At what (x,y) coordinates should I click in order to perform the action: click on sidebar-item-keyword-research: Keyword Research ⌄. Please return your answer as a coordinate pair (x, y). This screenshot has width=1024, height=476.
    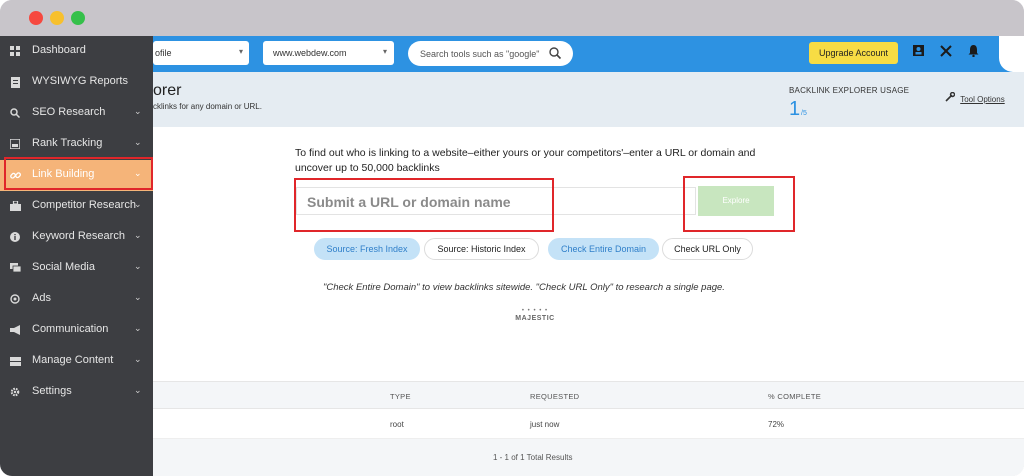
    Looking at the image, I should click on (76, 237).